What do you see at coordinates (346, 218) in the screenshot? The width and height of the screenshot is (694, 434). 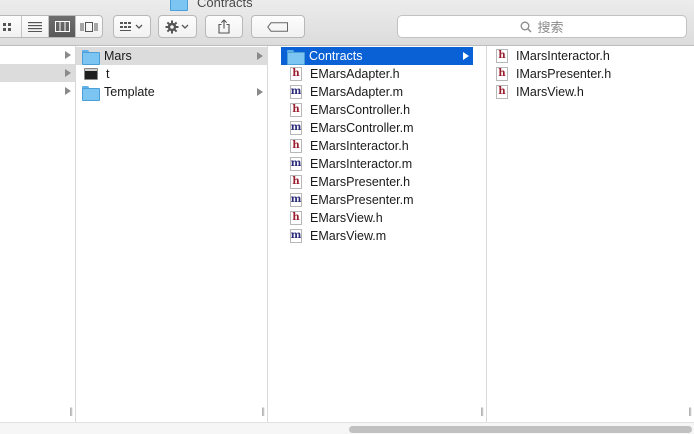 I see `item-label: EMarsView.h` at bounding box center [346, 218].